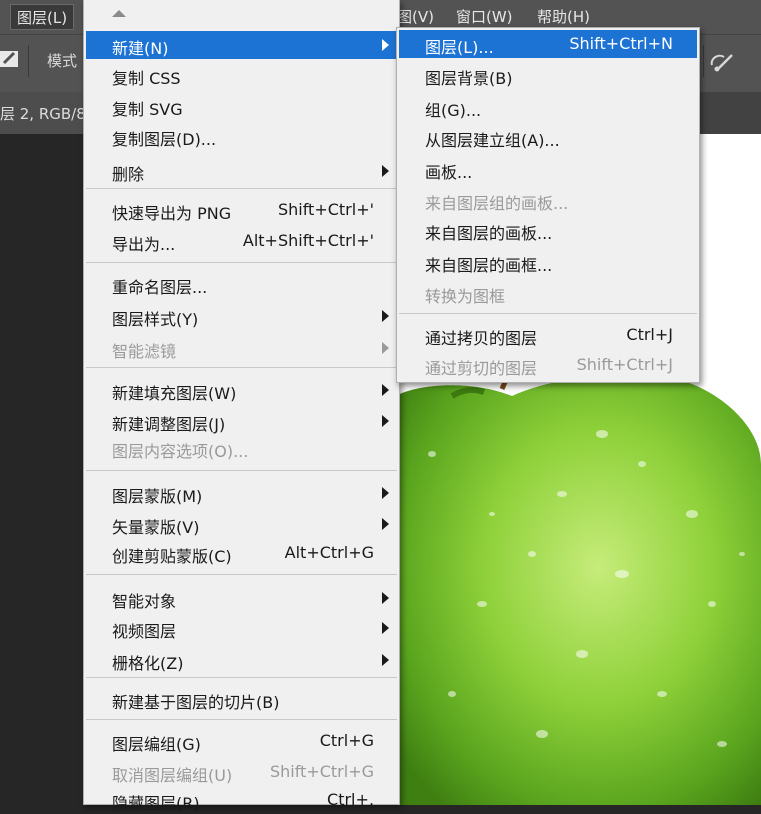  I want to click on menu-item-export-as: 导出为... Alt+Shift+Ctrl+', so click(241, 241).